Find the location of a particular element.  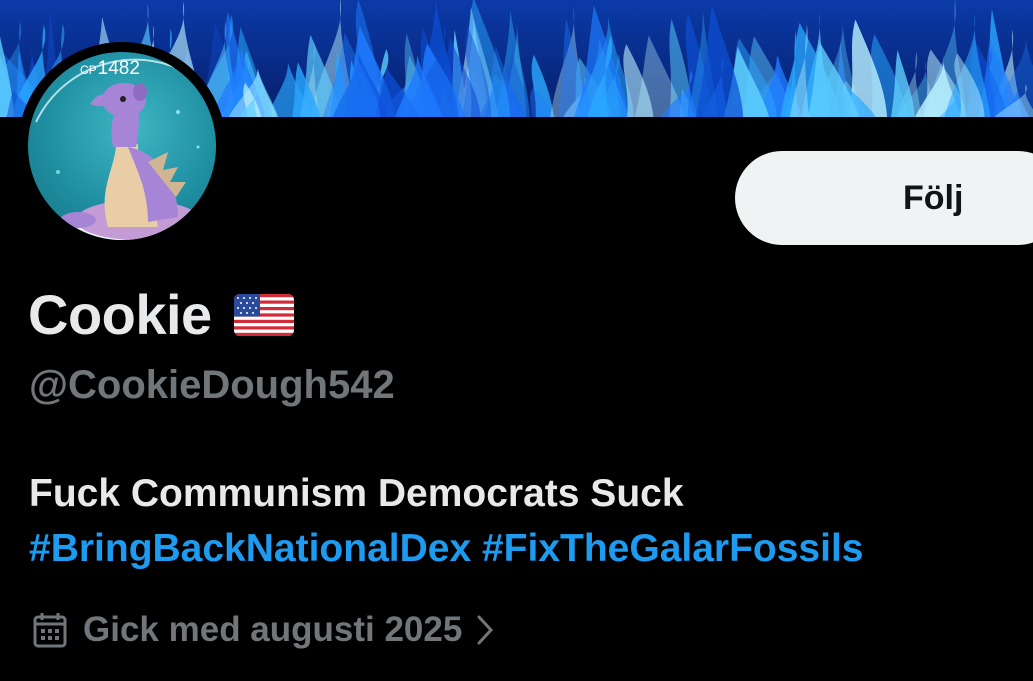

bio-text: Fuck Communism Democrats Suck is located at coordinates (356, 493).